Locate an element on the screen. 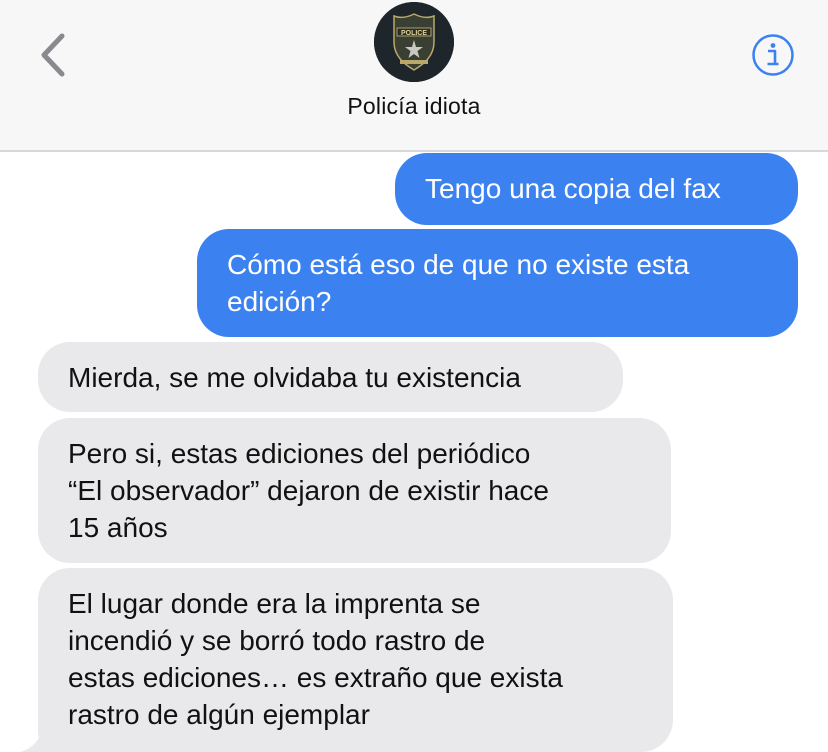 The image size is (828, 752). badge-text: POLICE is located at coordinates (414, 33).